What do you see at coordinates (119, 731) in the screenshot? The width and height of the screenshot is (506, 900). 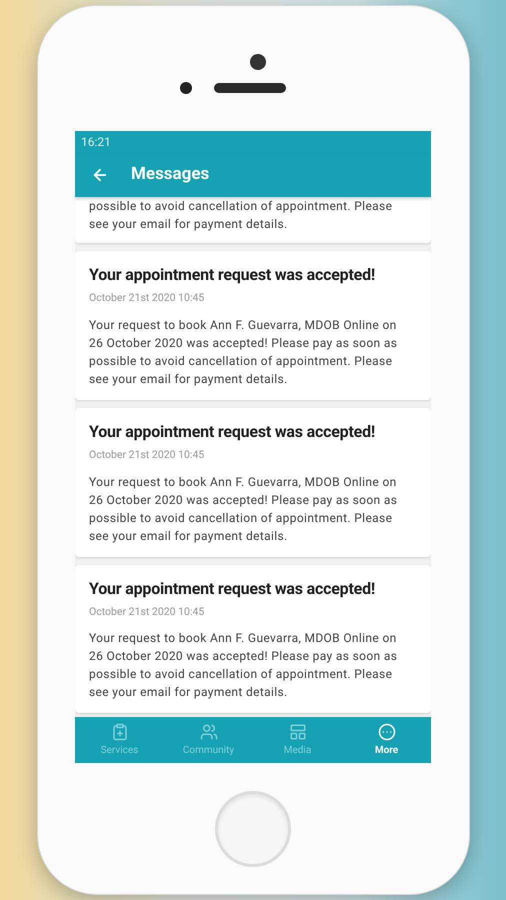 I see `clipboard-plus-icon` at bounding box center [119, 731].